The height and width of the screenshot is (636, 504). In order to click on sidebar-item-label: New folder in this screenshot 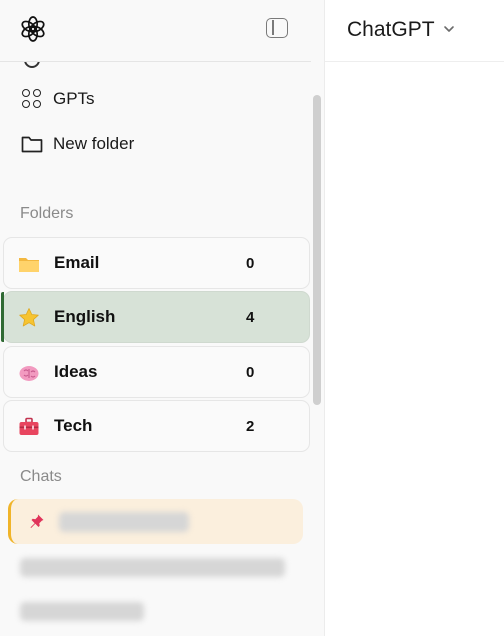, I will do `click(94, 143)`.